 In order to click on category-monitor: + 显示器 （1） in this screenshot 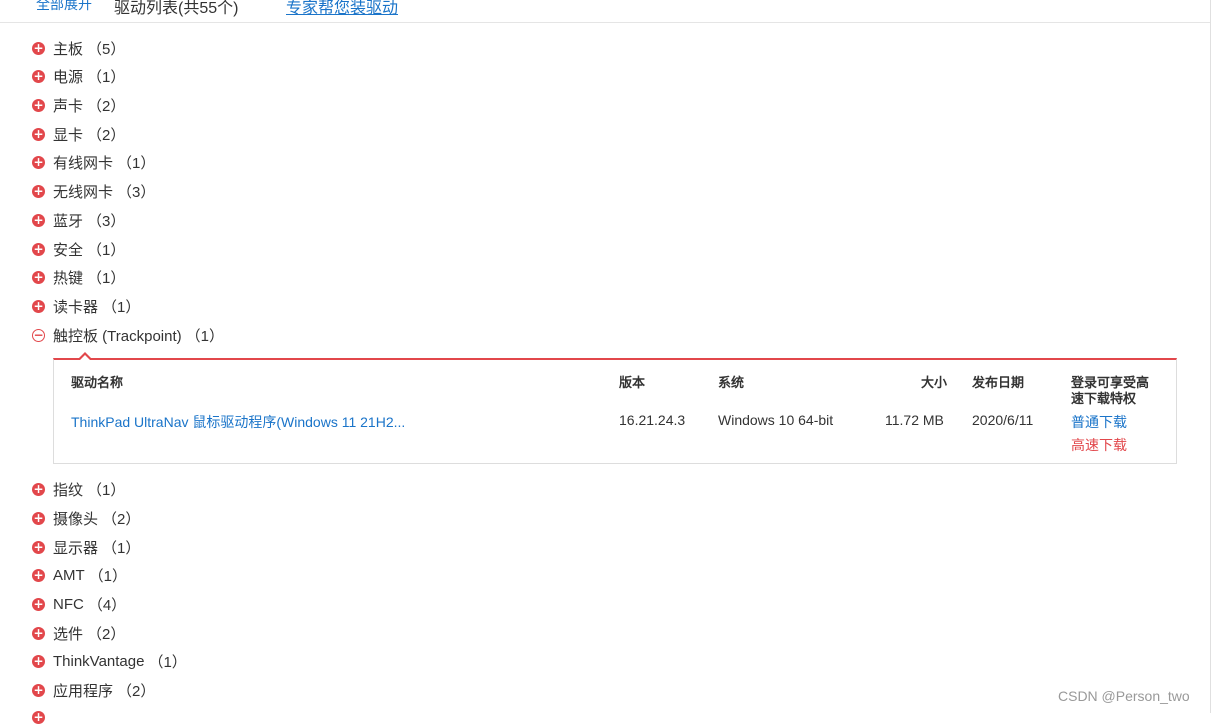, I will do `click(86, 547)`.